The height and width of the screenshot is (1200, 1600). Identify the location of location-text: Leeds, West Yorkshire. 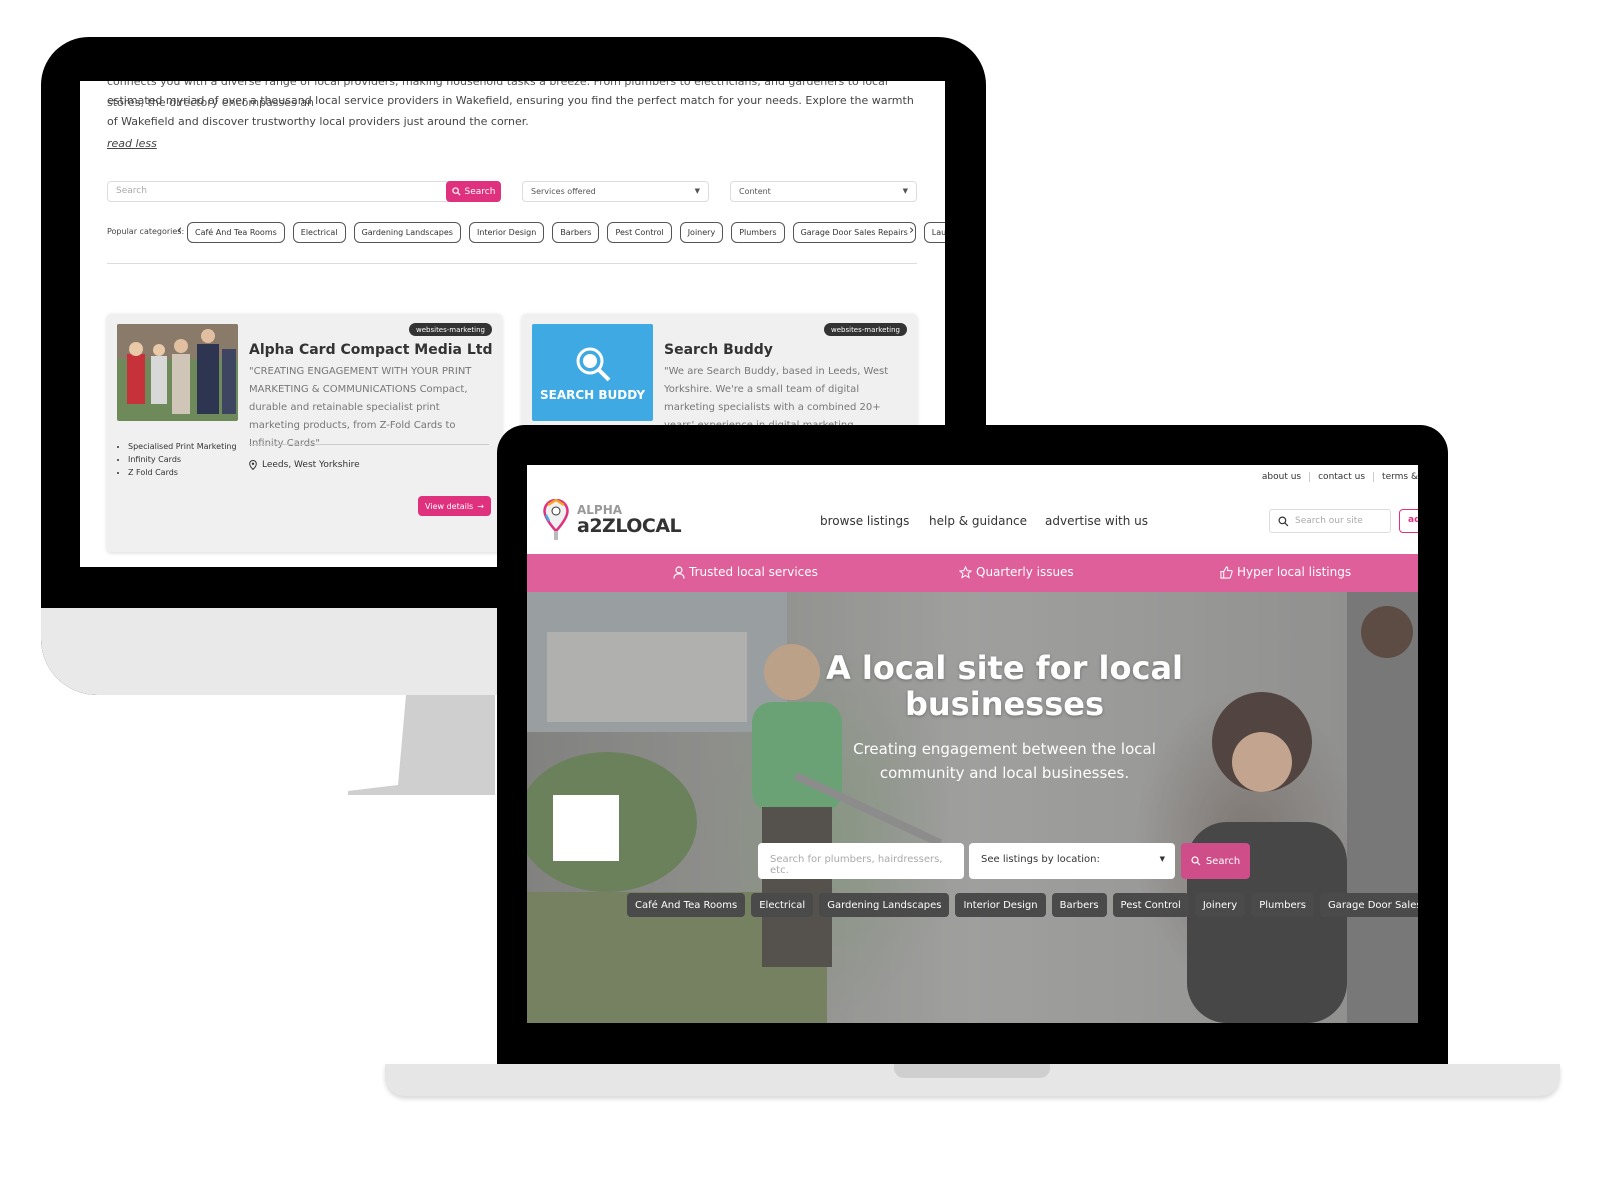
(311, 465).